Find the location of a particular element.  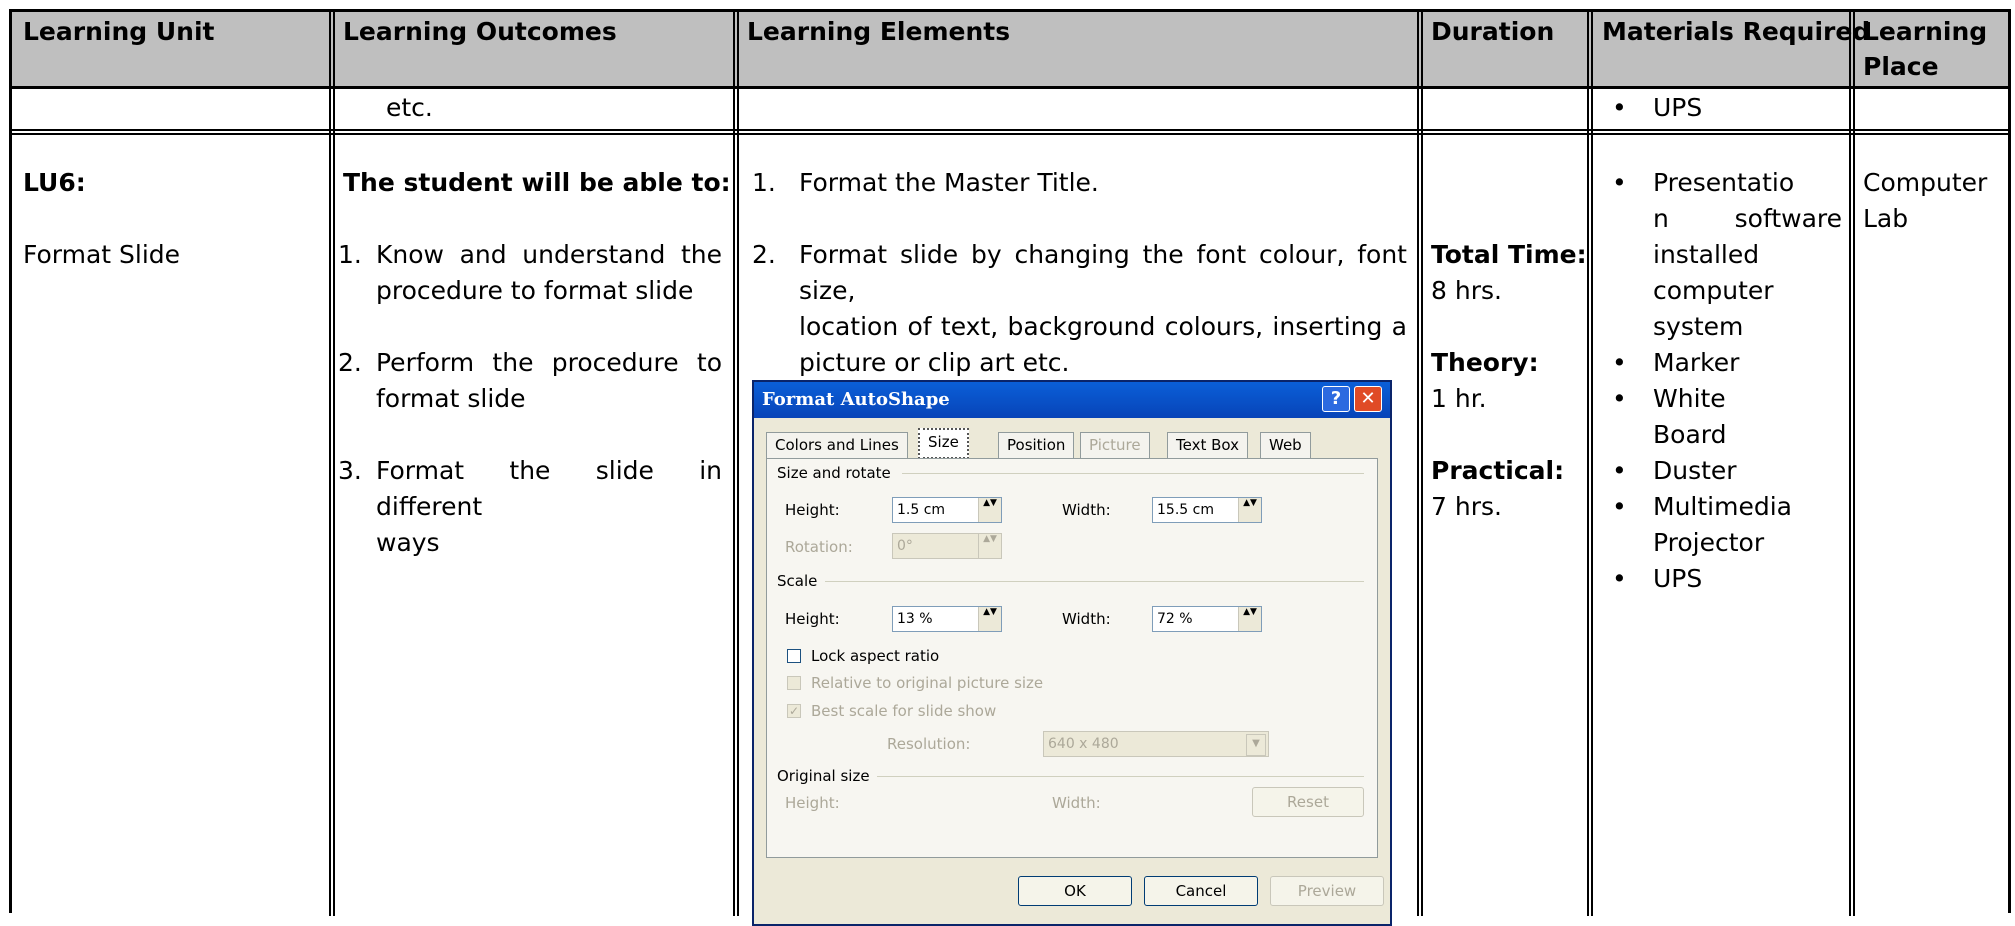

resolution-select: 640 x 480 ▼ is located at coordinates (1156, 744).